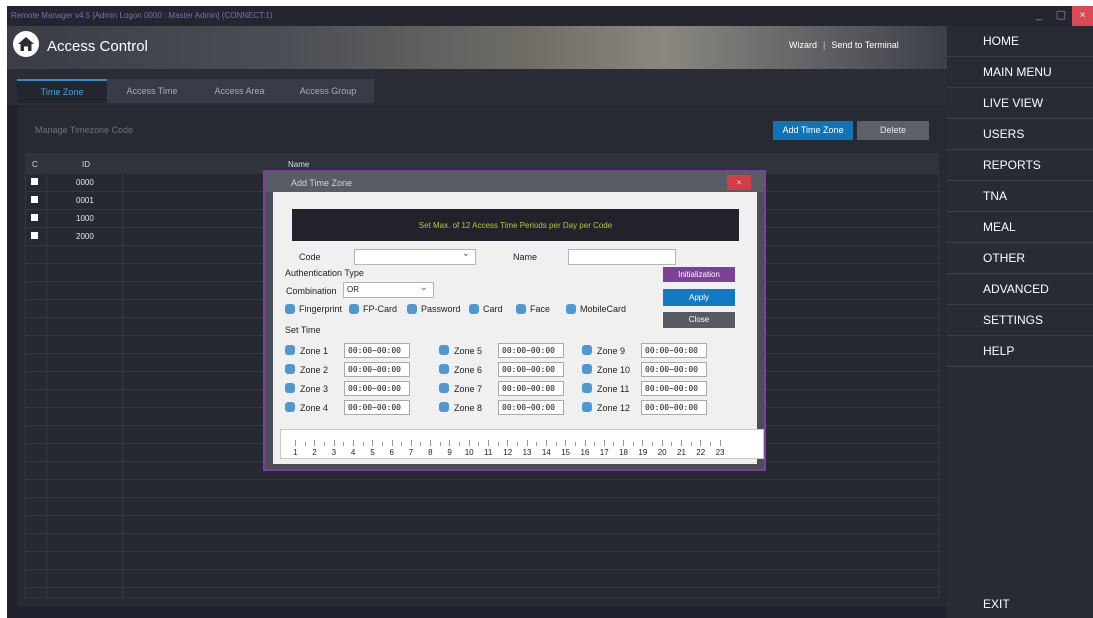  I want to click on close-window-button: ×, so click(1082, 16).